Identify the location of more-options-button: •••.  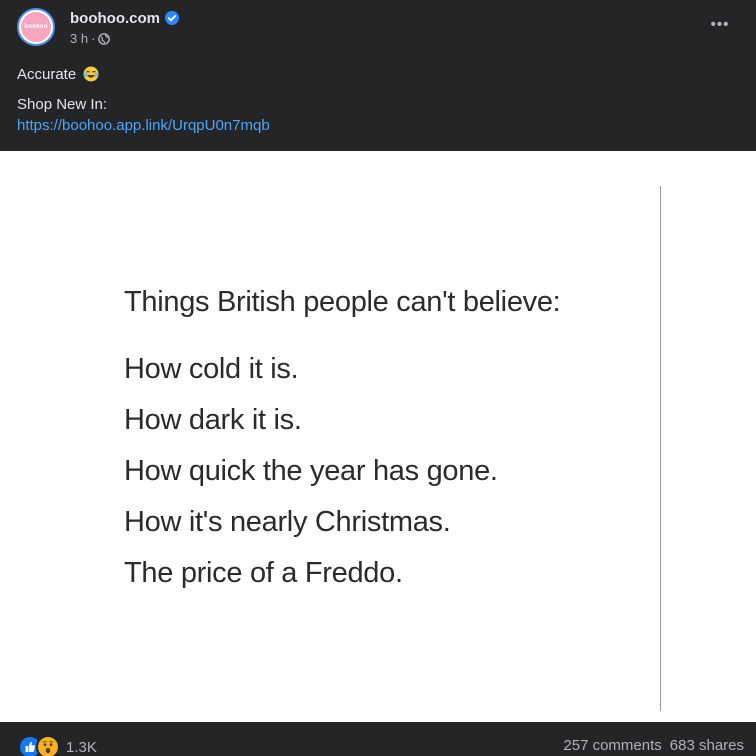
(720, 27).